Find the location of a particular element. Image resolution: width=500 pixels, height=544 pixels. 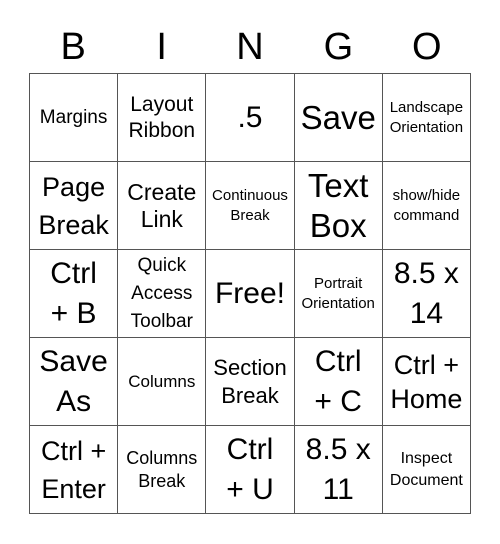

bingo-cell: 8.5 x 11 is located at coordinates (338, 470).